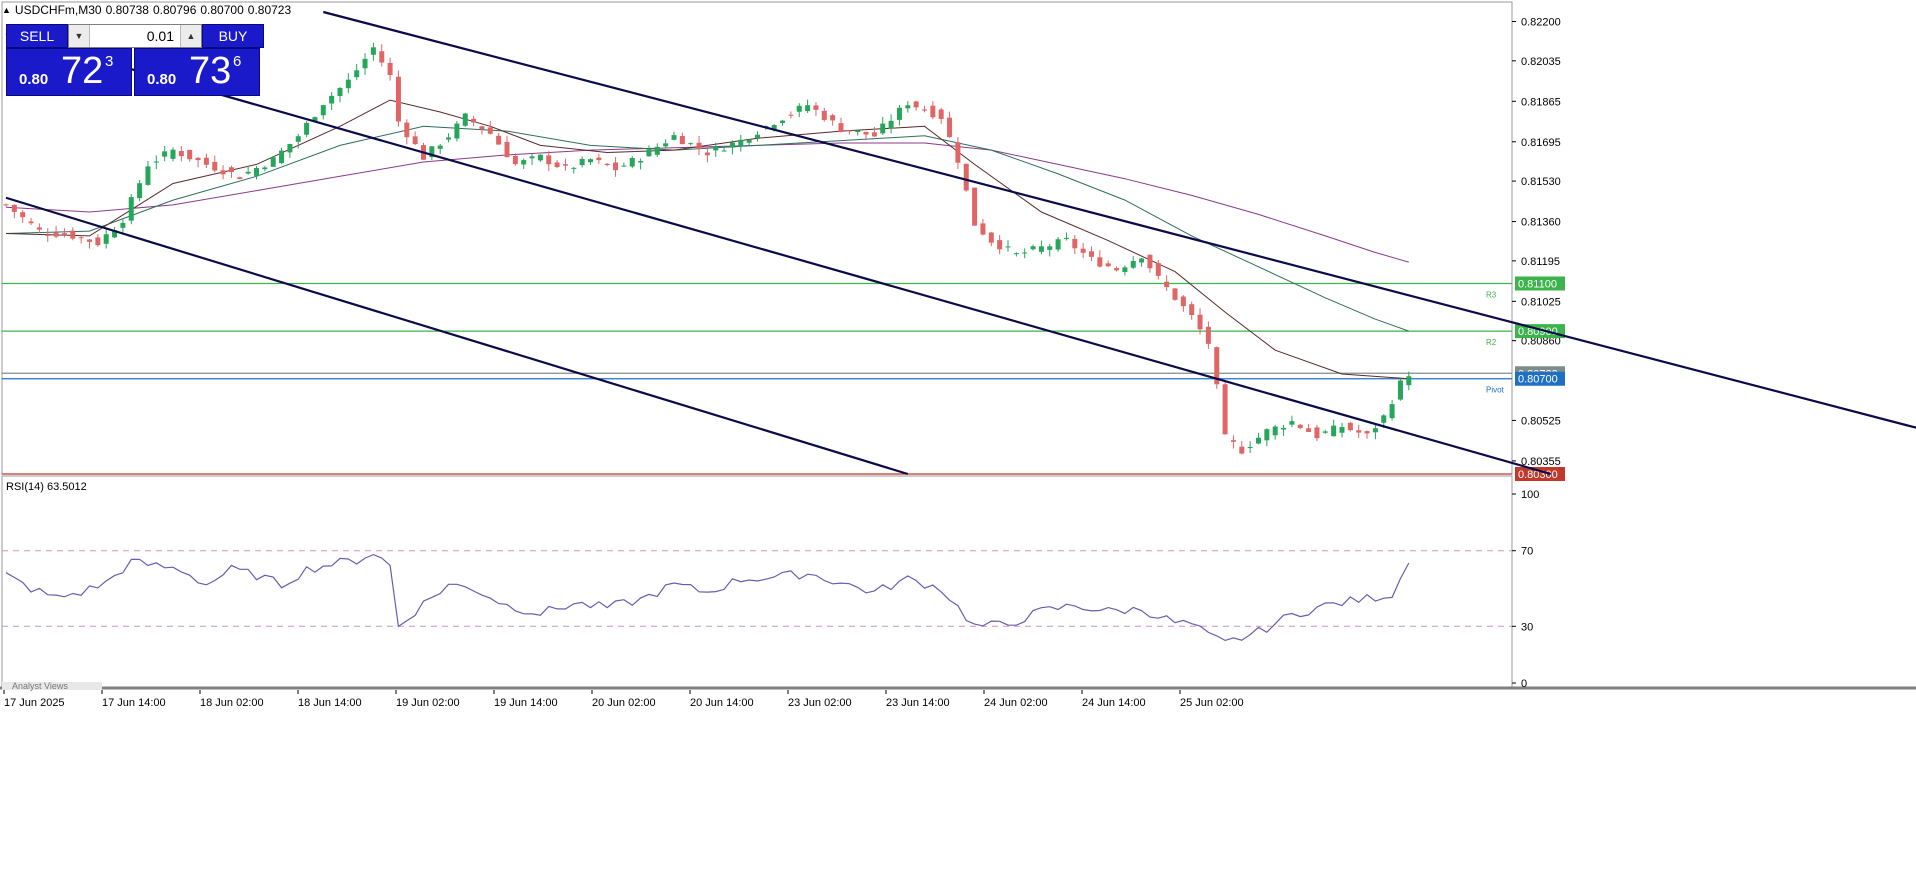  What do you see at coordinates (1527, 552) in the screenshot?
I see `rsi-axis-label: 70` at bounding box center [1527, 552].